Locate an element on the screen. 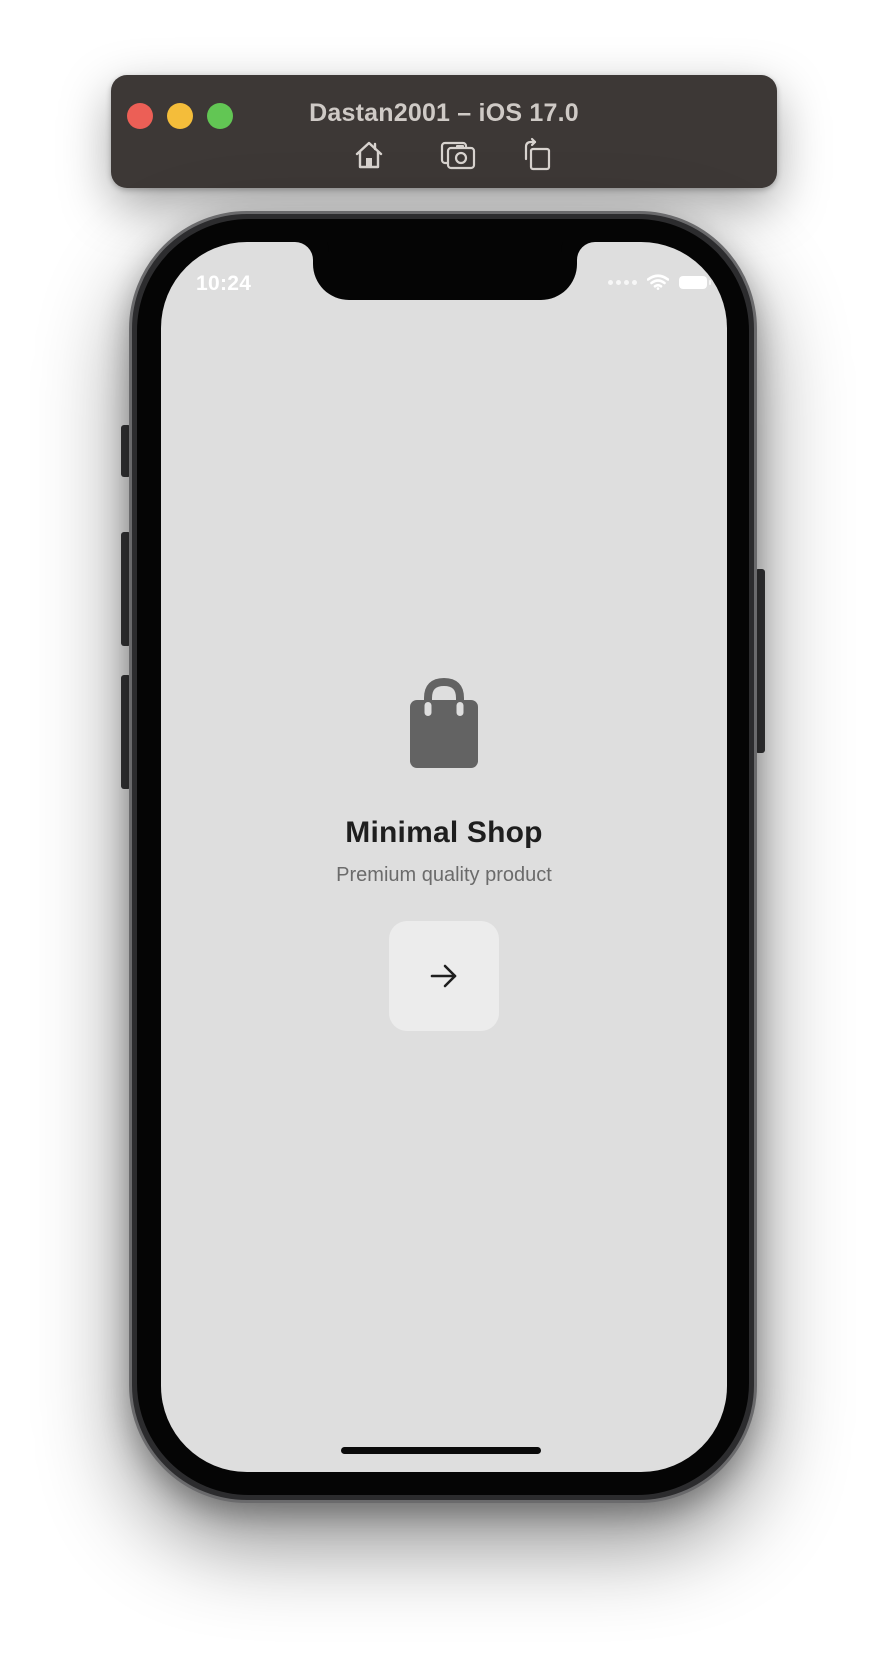 The height and width of the screenshot is (1654, 888). cellular-signal-icon is located at coordinates (622, 282).